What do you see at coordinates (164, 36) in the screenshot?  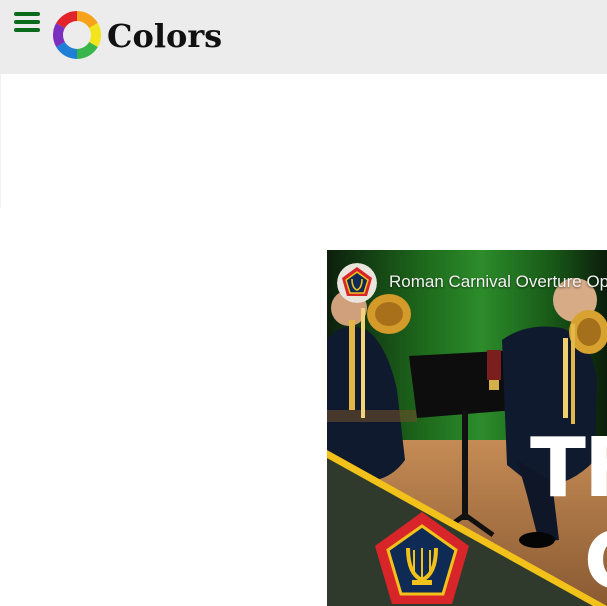 I see `site-title: Colors` at bounding box center [164, 36].